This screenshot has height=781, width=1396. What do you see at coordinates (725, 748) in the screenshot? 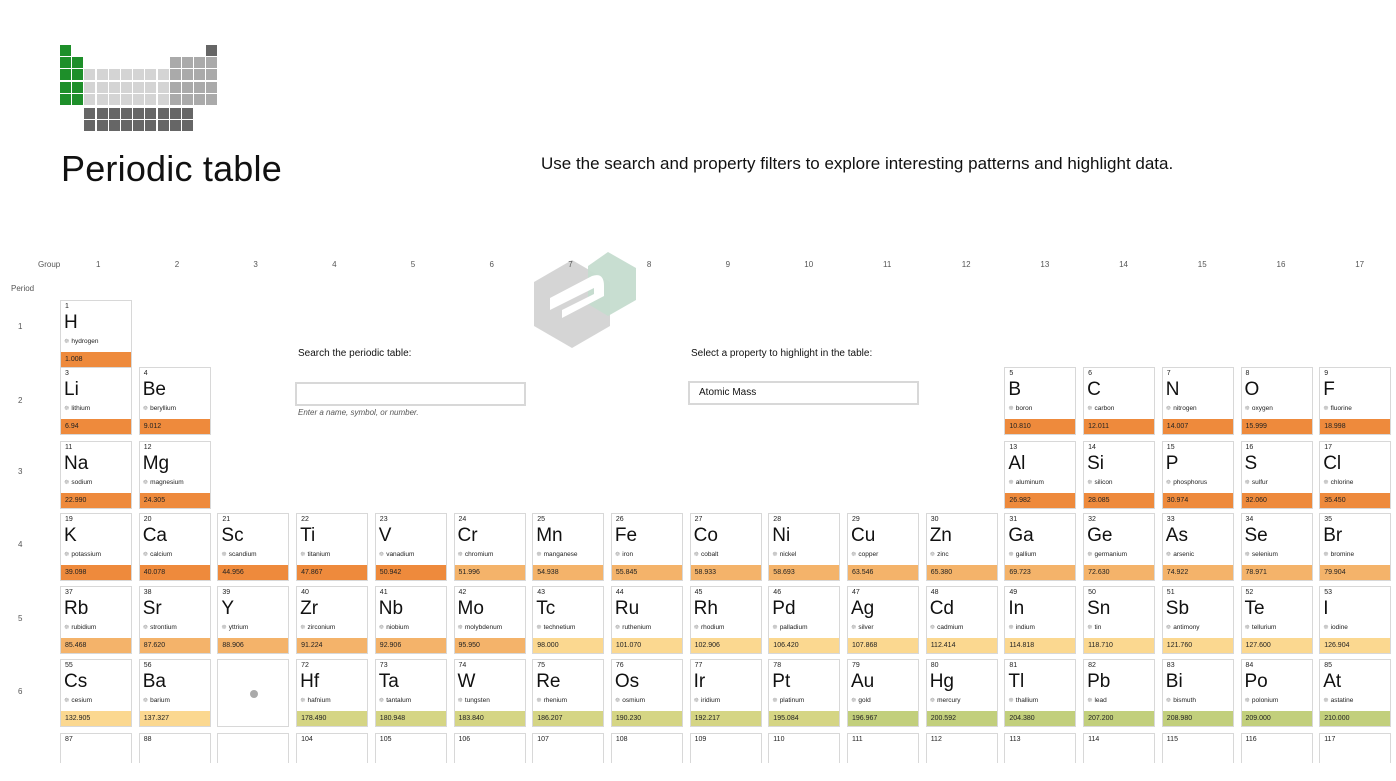
I see `element-cell-partial: 109` at bounding box center [725, 748].